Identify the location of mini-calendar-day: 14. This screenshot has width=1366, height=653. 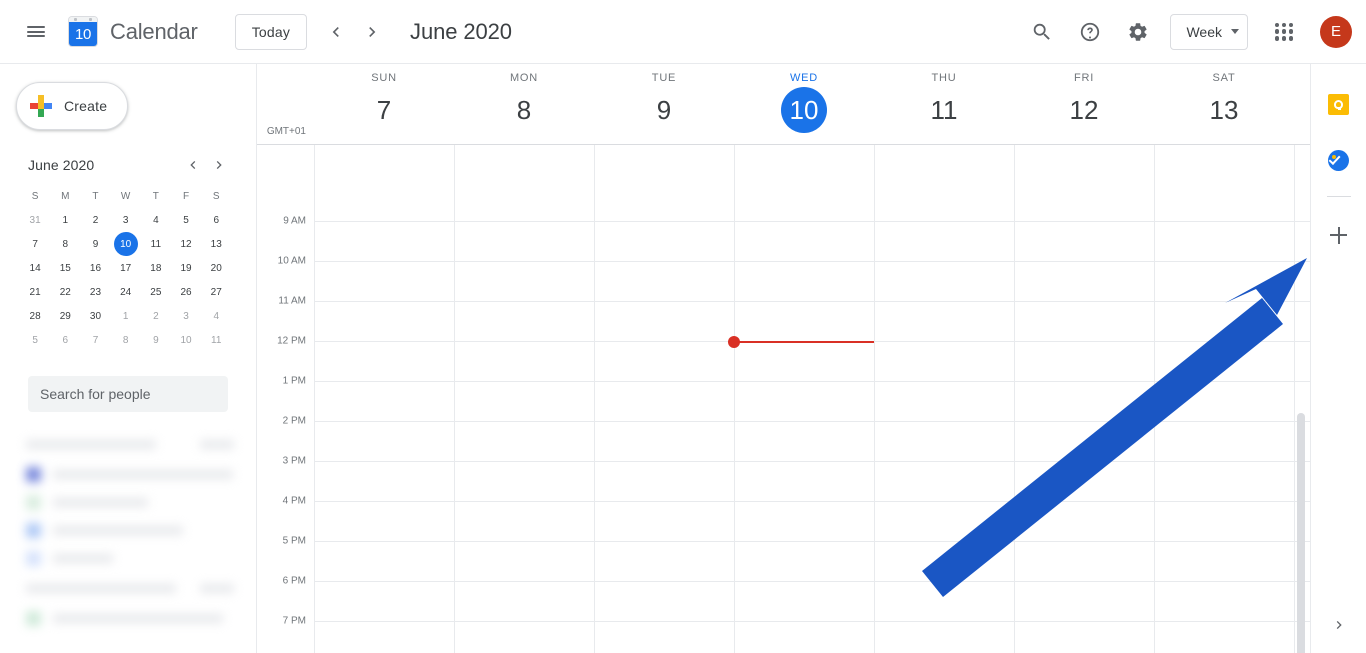
(35, 268).